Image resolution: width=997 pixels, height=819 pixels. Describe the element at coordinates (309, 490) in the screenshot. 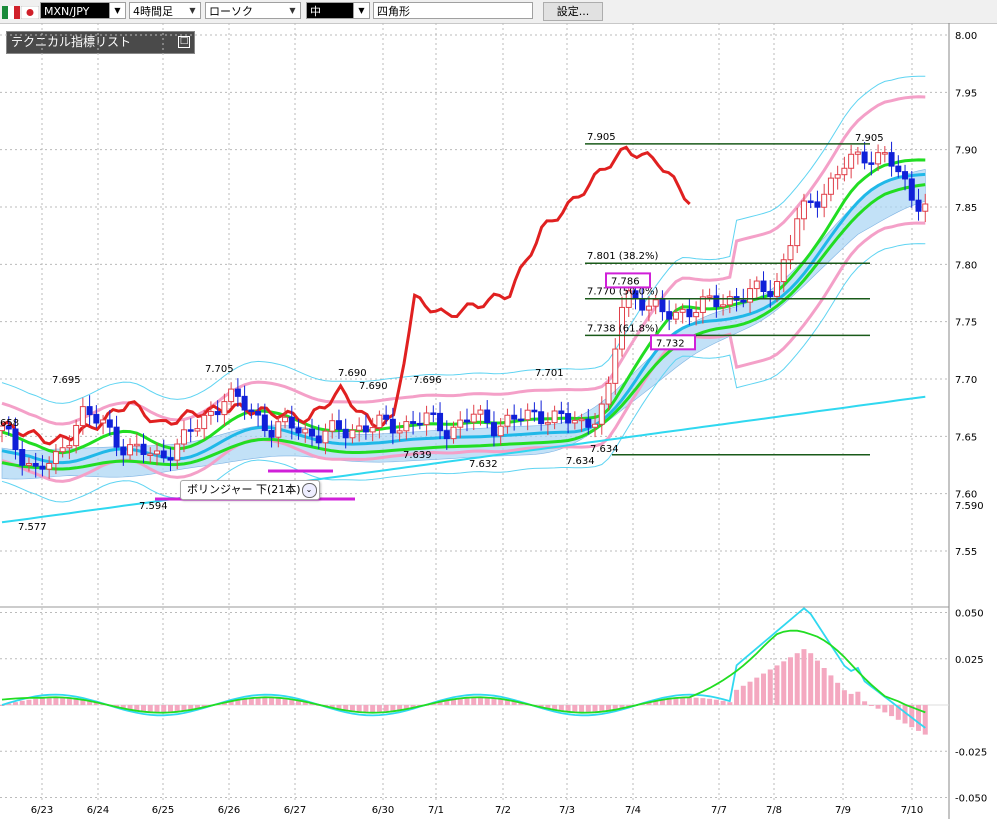

I see `chevron-down-icon: ⌄` at that location.